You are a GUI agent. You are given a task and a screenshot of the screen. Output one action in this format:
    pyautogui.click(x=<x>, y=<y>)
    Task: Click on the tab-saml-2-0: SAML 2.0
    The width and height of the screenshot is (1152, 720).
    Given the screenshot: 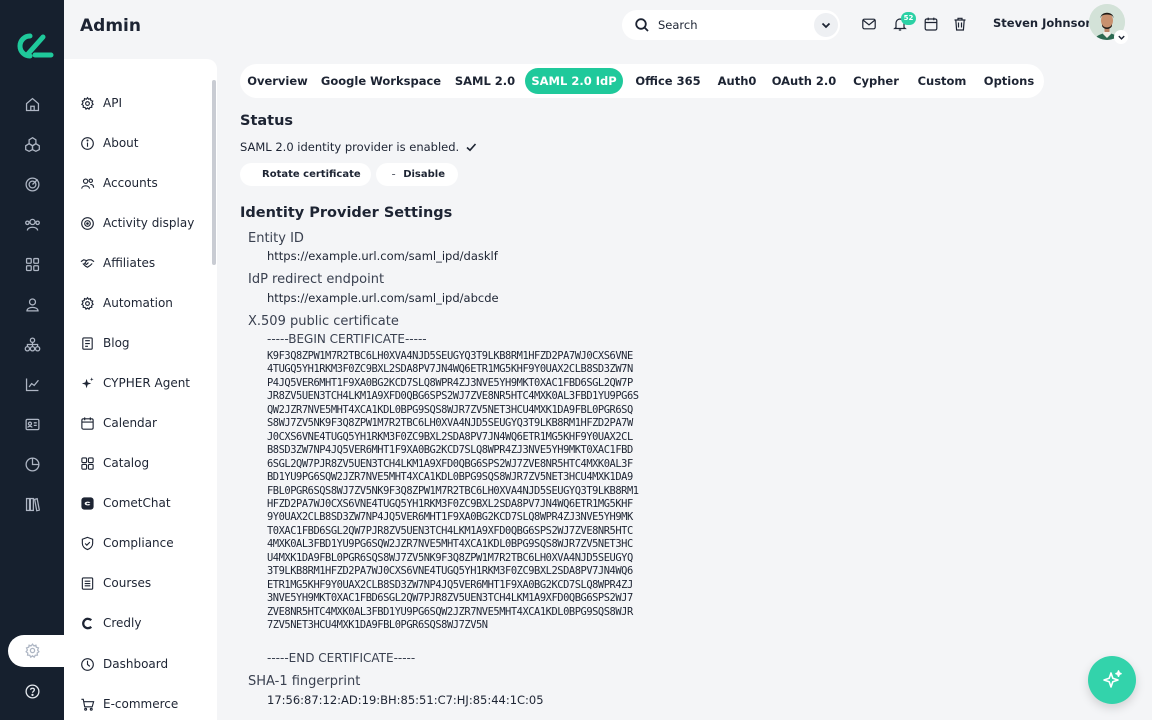 What is the action you would take?
    pyautogui.click(x=485, y=81)
    